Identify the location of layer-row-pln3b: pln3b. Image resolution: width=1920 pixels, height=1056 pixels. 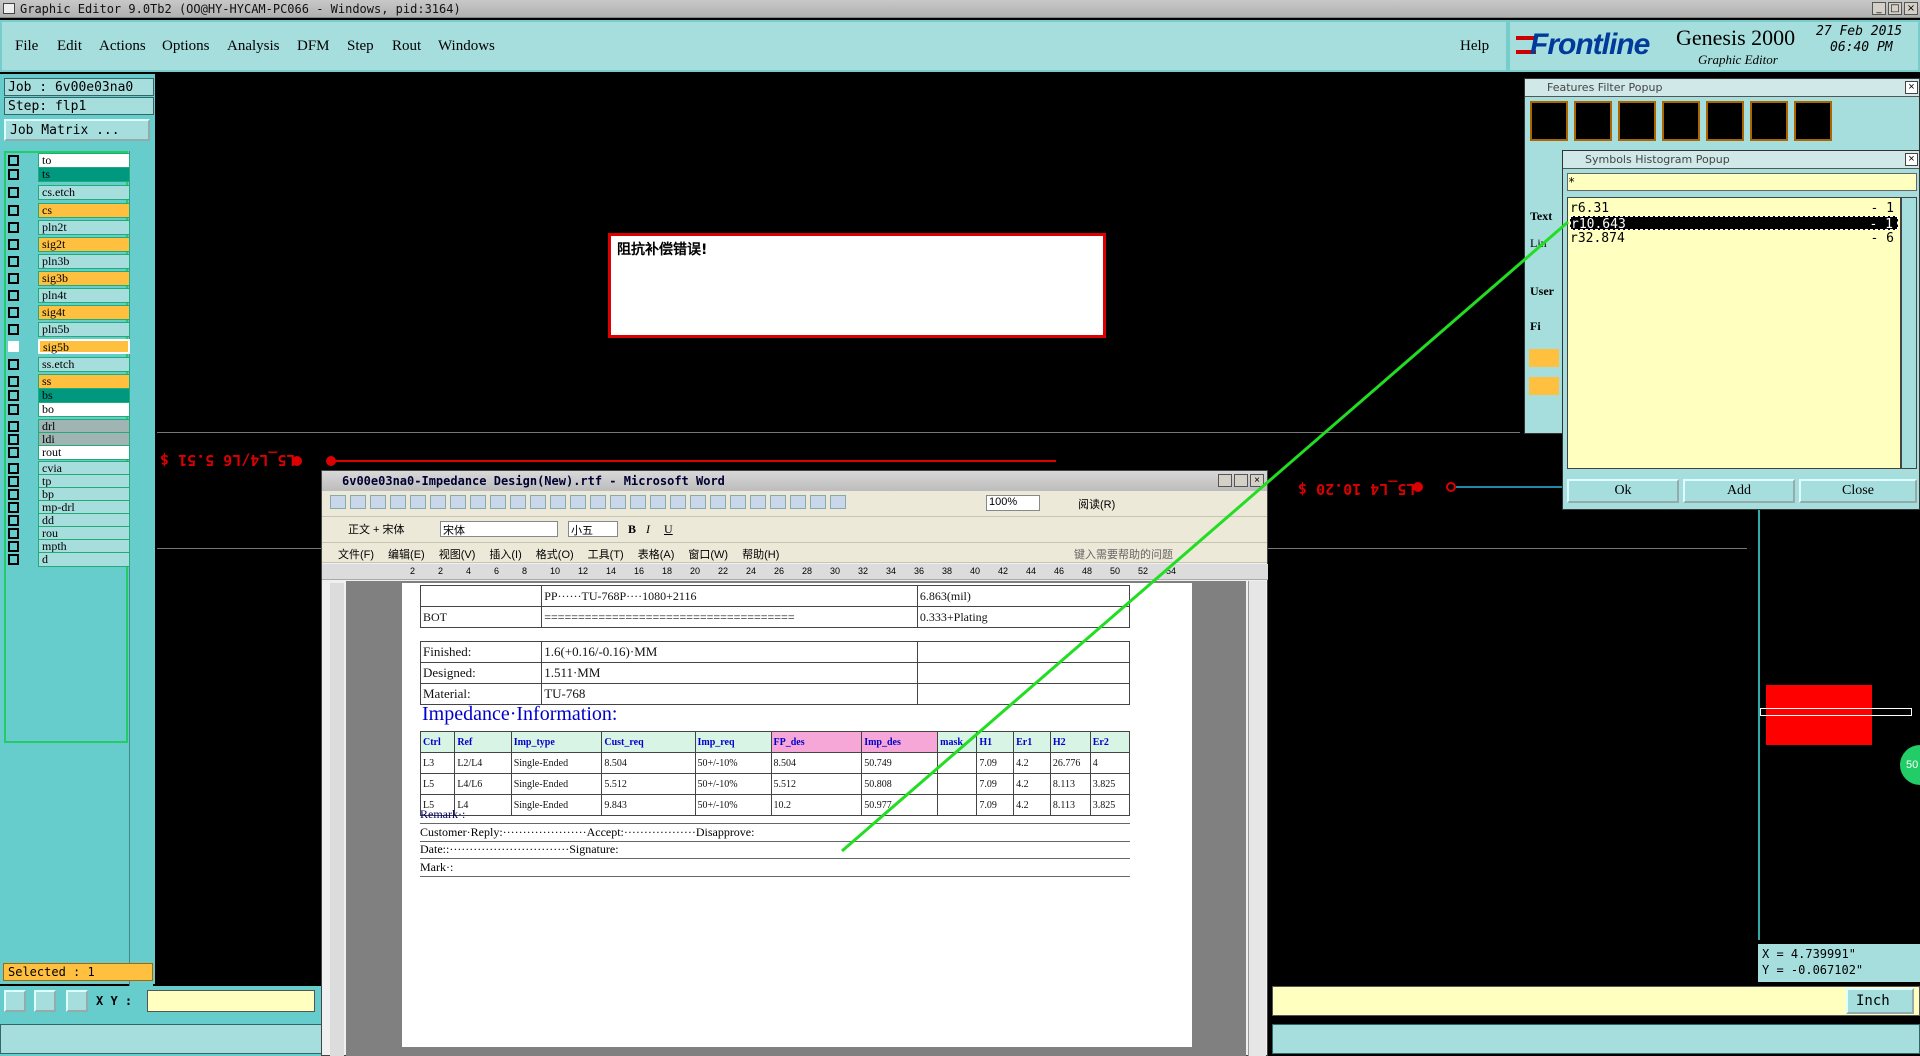
(69, 261).